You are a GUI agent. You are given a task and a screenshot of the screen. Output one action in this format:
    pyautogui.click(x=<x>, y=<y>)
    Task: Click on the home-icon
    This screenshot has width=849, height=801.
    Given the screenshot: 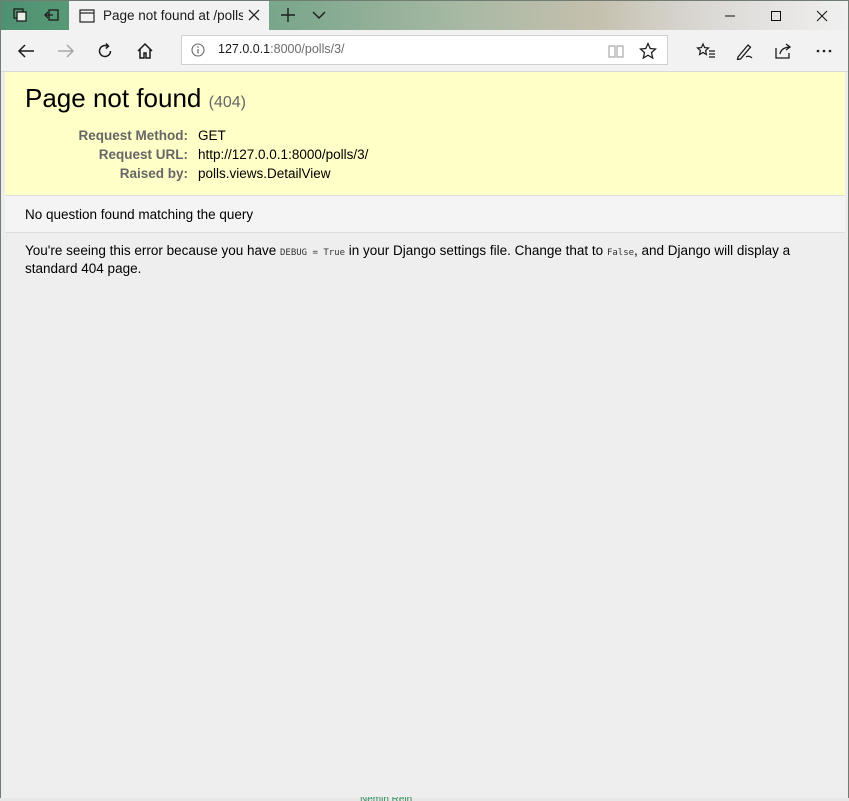 What is the action you would take?
    pyautogui.click(x=145, y=51)
    